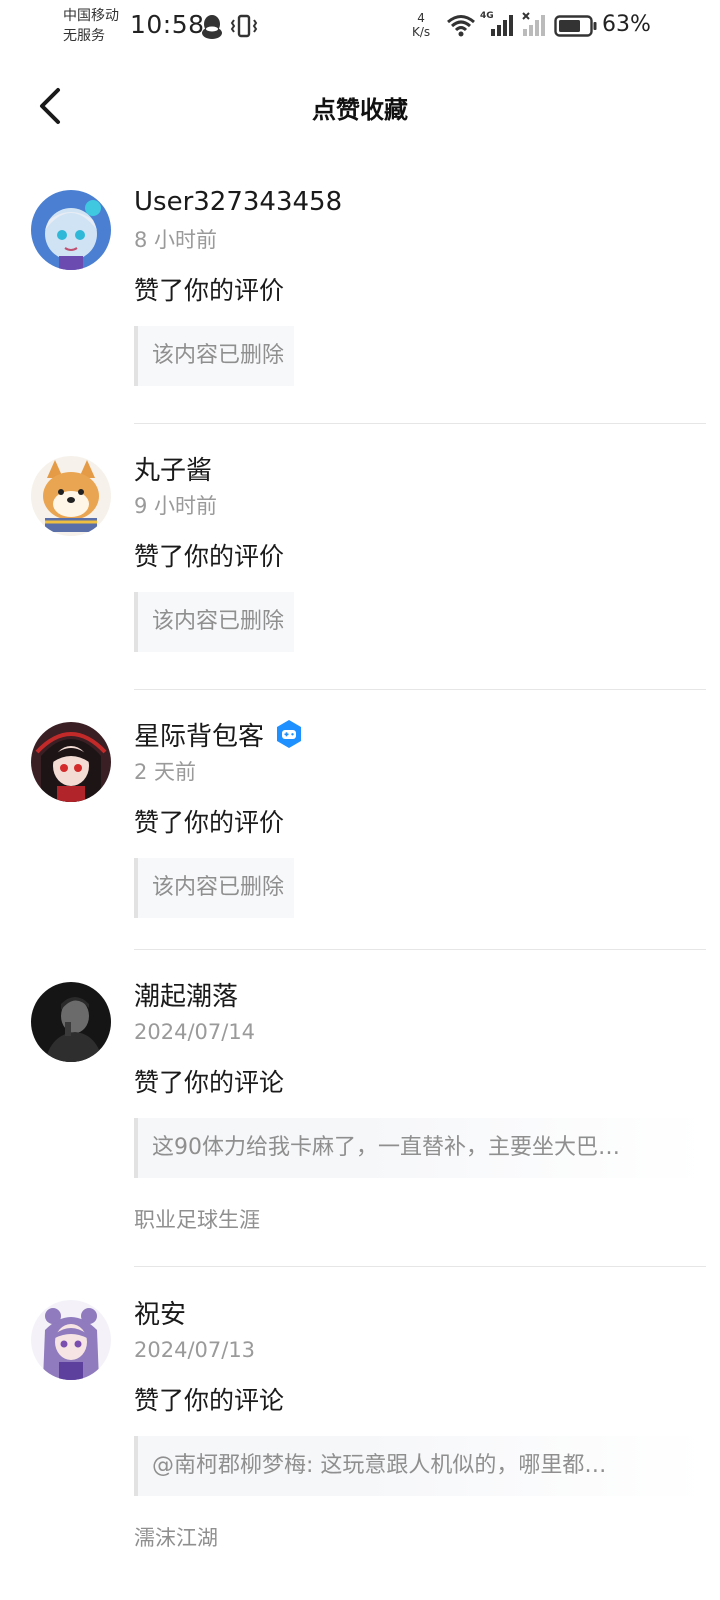 Image resolution: width=720 pixels, height=1600 pixels. I want to click on avatar-purple-hair-girl-icon, so click(71, 1340).